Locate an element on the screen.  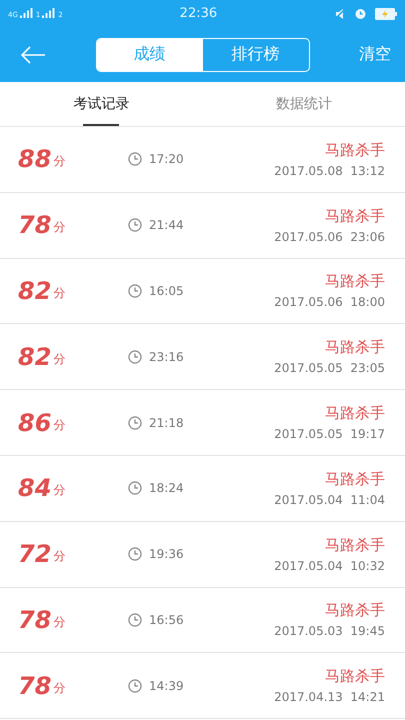
segment-tab: 成绩 is located at coordinates (149, 54).